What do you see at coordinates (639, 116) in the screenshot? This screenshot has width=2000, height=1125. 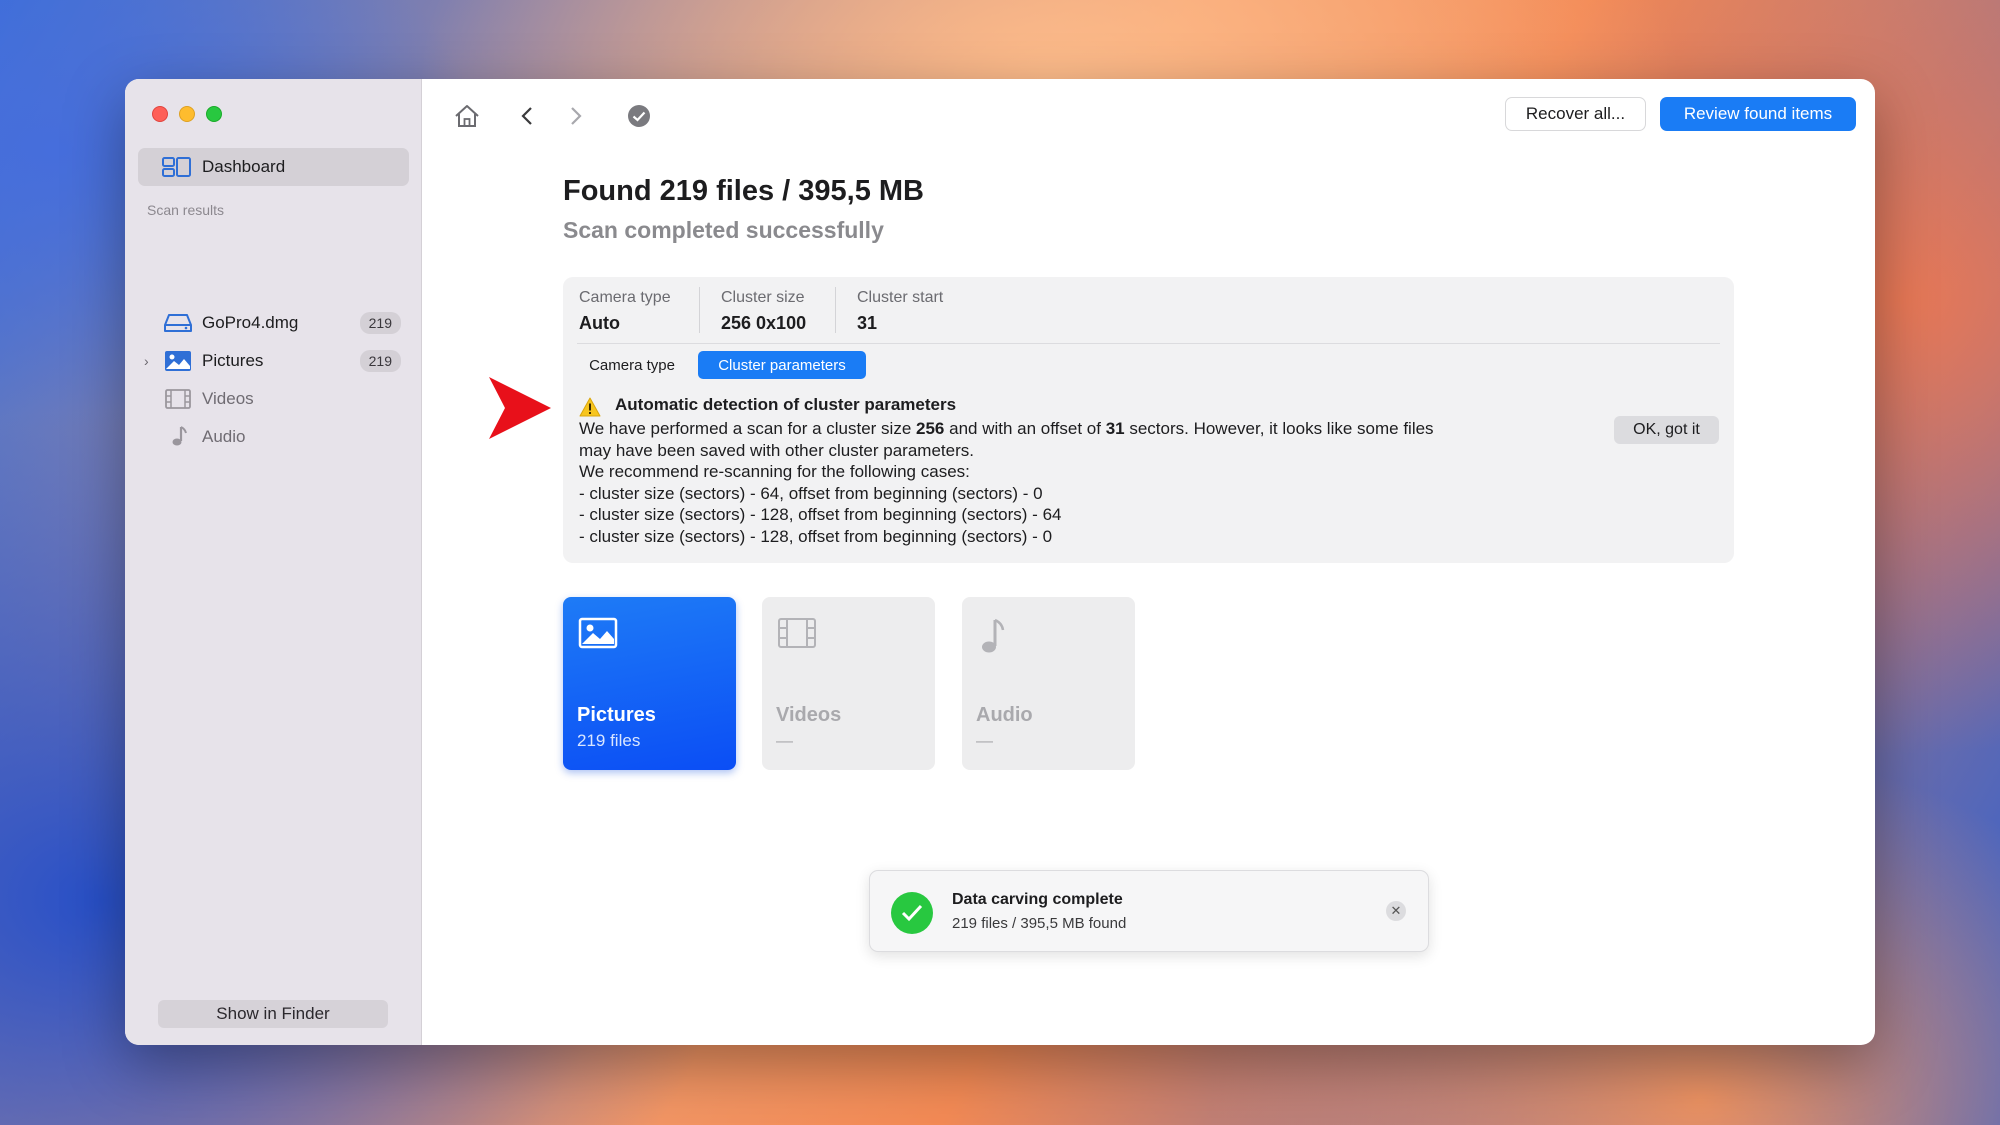 I see `checkmark-circle-icon` at bounding box center [639, 116].